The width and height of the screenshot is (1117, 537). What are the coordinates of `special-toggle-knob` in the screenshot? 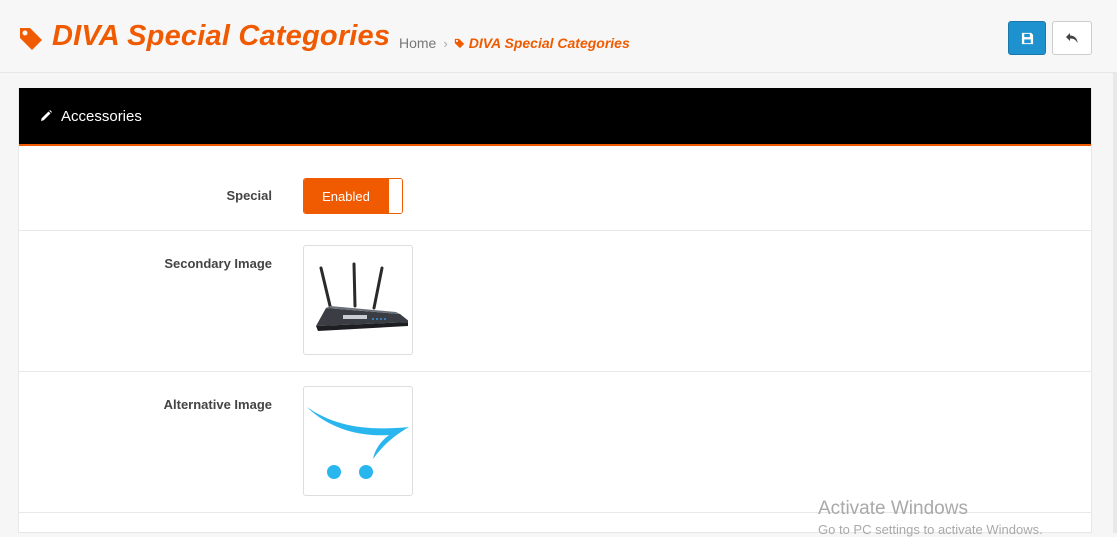 It's located at (395, 196).